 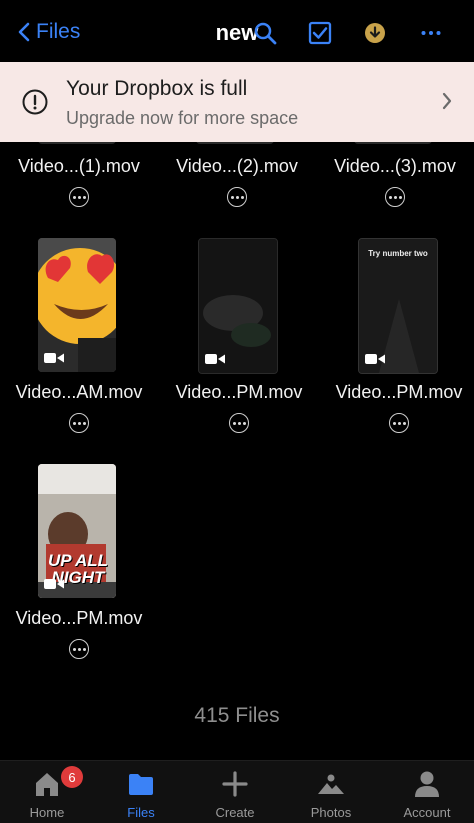 I want to click on offline-download-button, so click(x=375, y=33).